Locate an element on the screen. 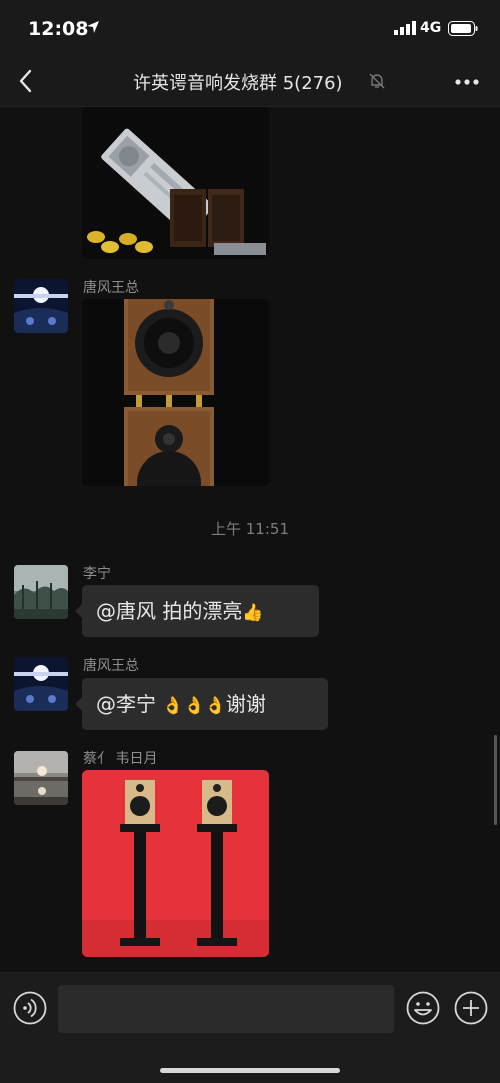 This screenshot has width=500, height=1083. message-input is located at coordinates (226, 1009).